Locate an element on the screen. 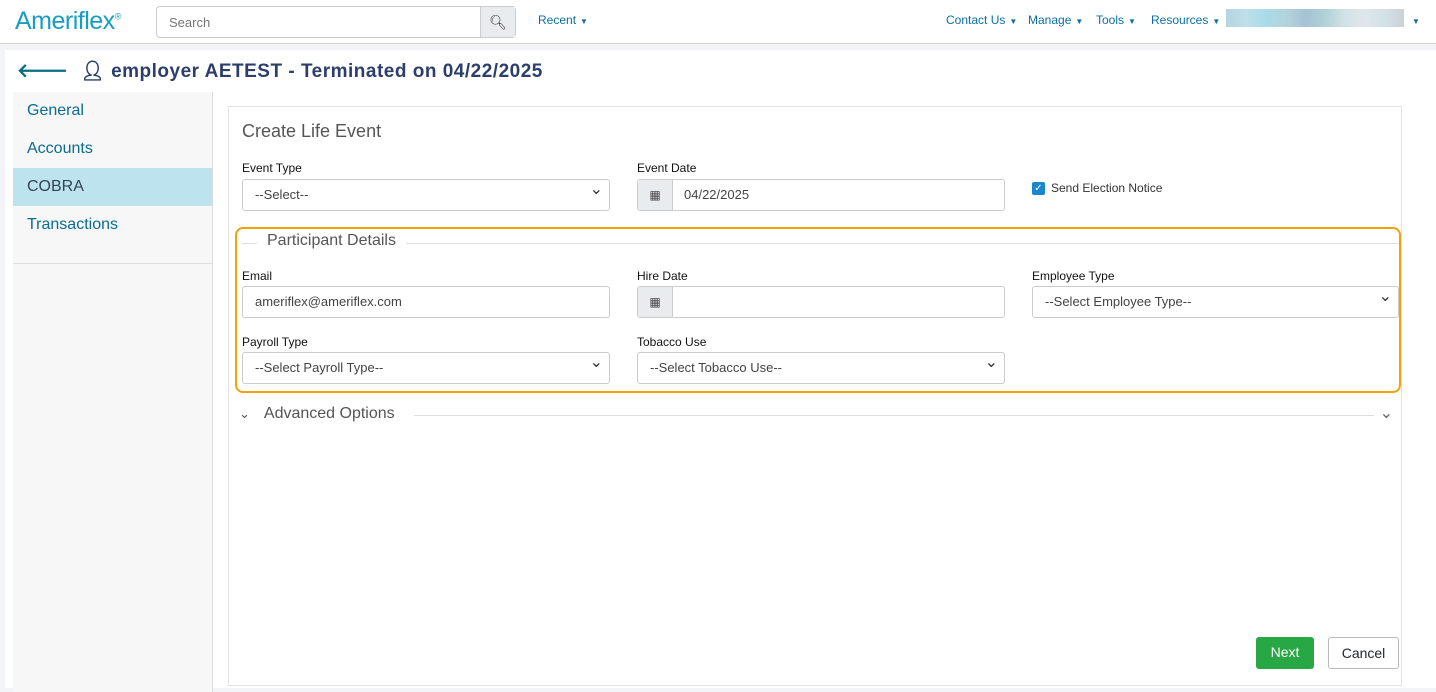  nav-resources: Resources ▼ is located at coordinates (1185, 20).